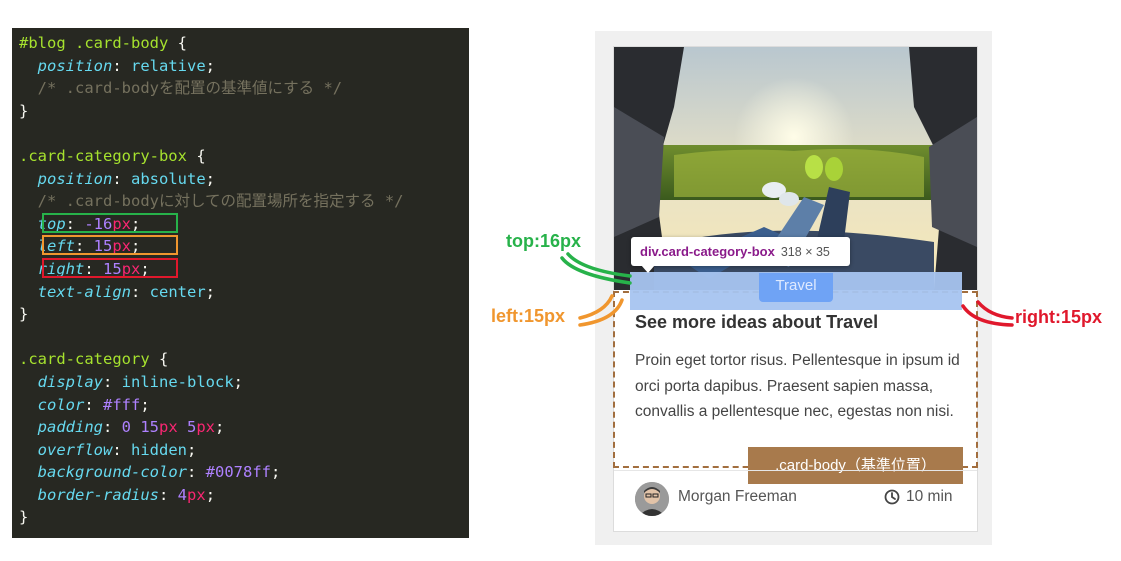  What do you see at coordinates (787, 289) in the screenshot?
I see `annotation-arrows` at bounding box center [787, 289].